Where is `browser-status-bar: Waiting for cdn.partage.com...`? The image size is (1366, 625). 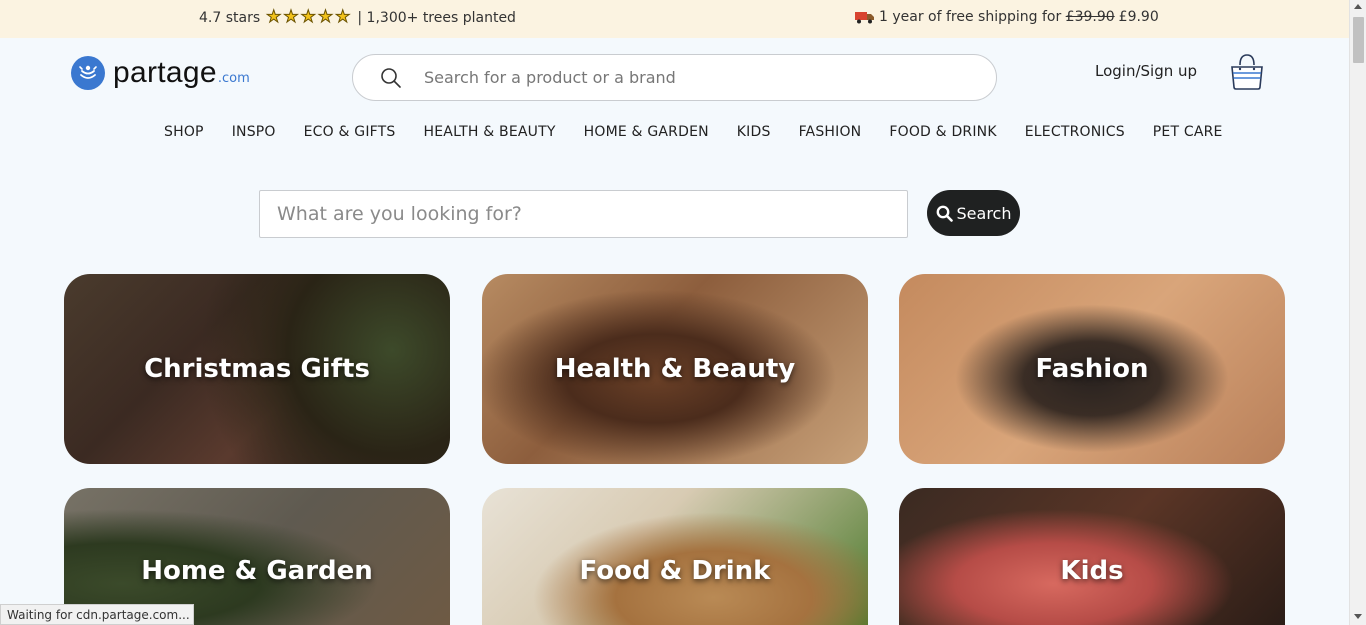 browser-status-bar: Waiting for cdn.partage.com... is located at coordinates (97, 614).